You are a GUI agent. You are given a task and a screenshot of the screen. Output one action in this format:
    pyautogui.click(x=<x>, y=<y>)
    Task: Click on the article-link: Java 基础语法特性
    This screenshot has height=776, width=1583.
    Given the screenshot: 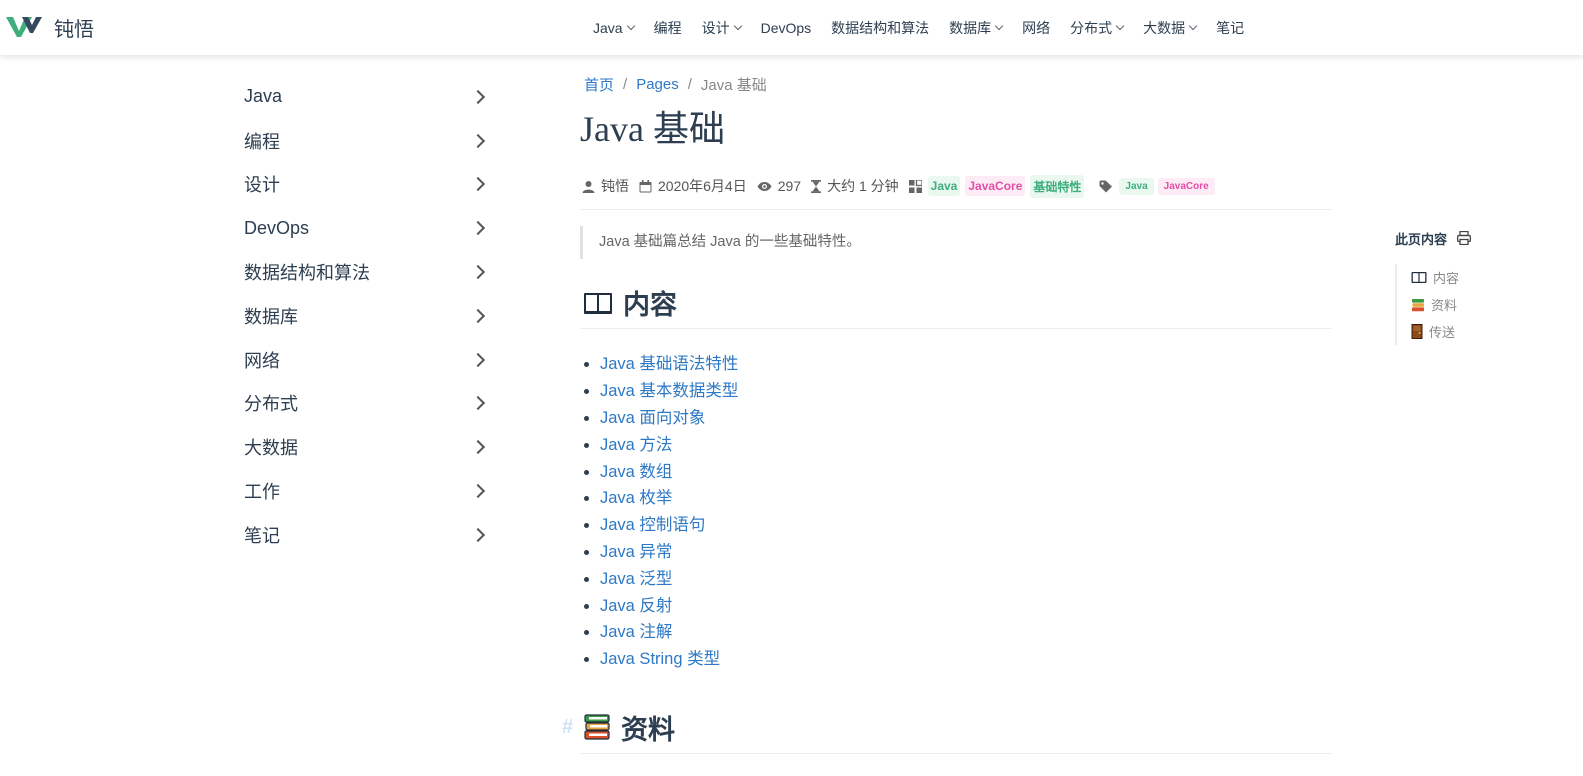 What is the action you would take?
    pyautogui.click(x=669, y=364)
    